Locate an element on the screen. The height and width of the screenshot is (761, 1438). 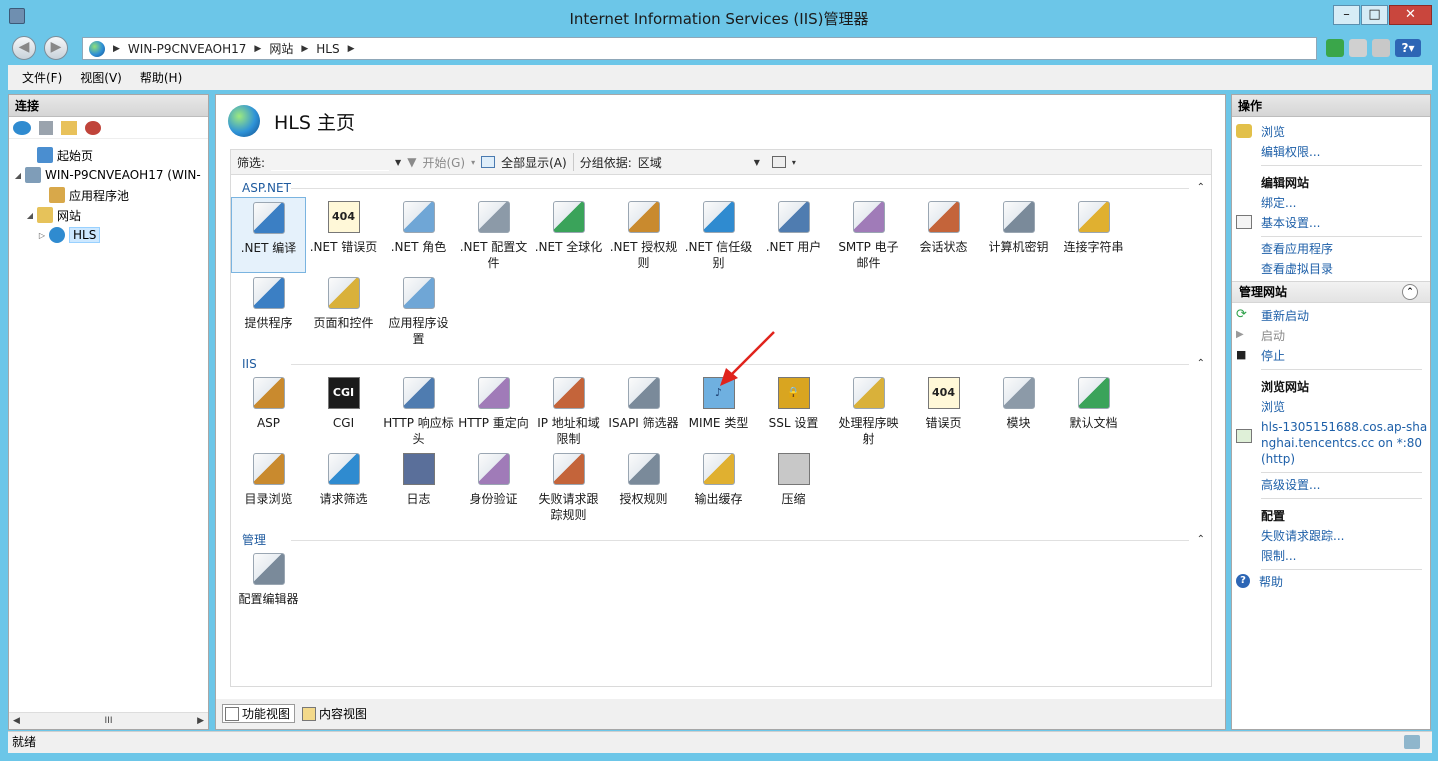
feature-net-users: .NET 用户 is located at coordinates (793, 235).